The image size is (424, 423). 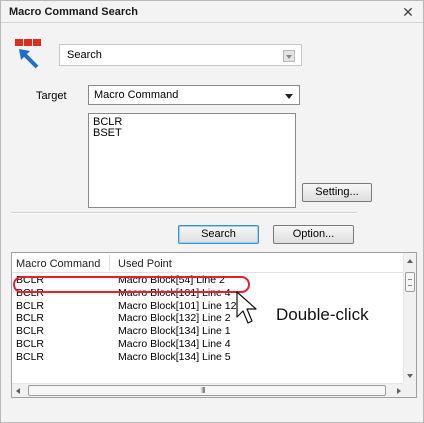 I want to click on double-click-callout: Double-click, so click(x=322, y=314).